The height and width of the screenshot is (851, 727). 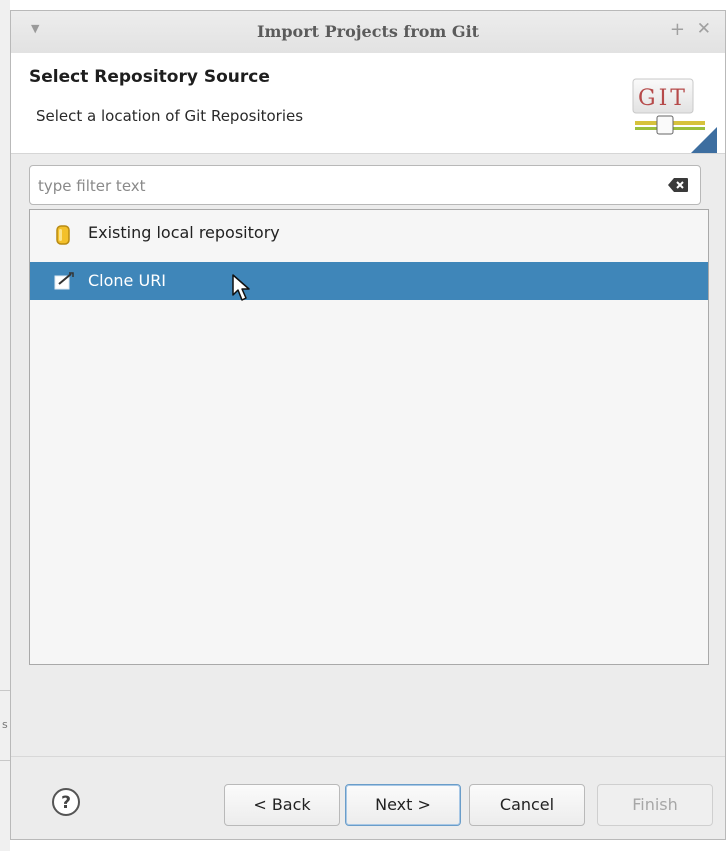 What do you see at coordinates (704, 29) in the screenshot?
I see `close-icon: ✕` at bounding box center [704, 29].